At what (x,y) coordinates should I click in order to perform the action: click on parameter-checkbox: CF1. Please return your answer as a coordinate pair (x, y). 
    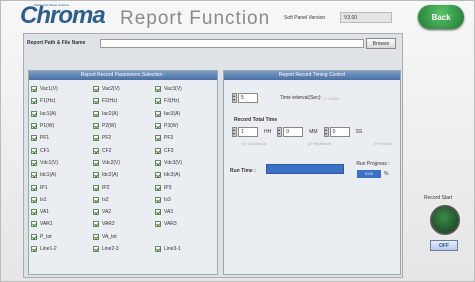
    Looking at the image, I should click on (62, 150).